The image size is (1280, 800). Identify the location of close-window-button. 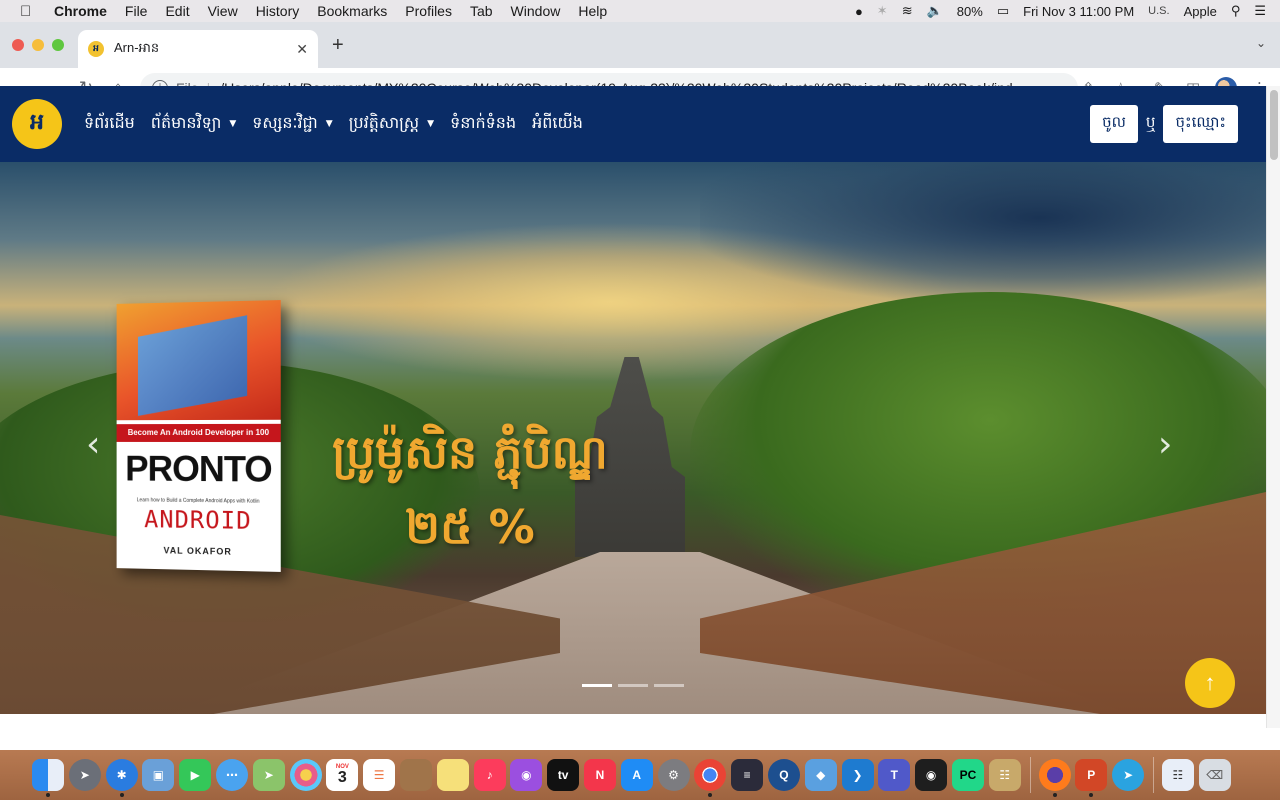
(18, 45).